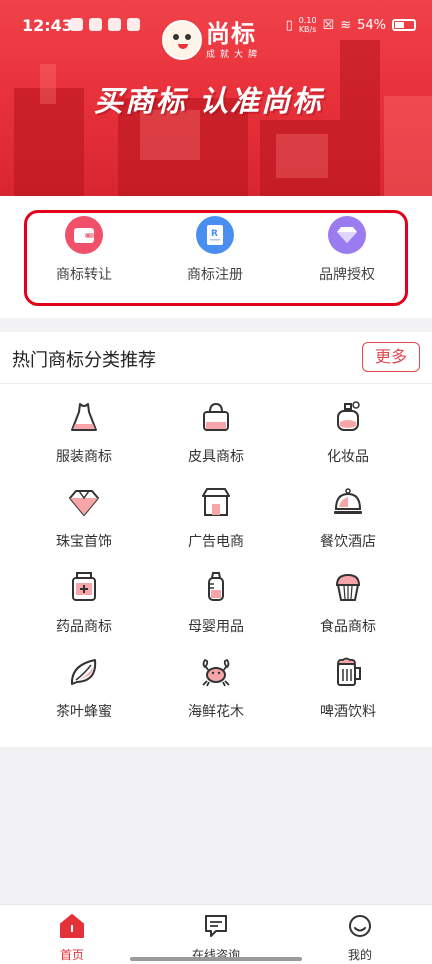  Describe the element at coordinates (216, 416) in the screenshot. I see `handbag-icon` at that location.